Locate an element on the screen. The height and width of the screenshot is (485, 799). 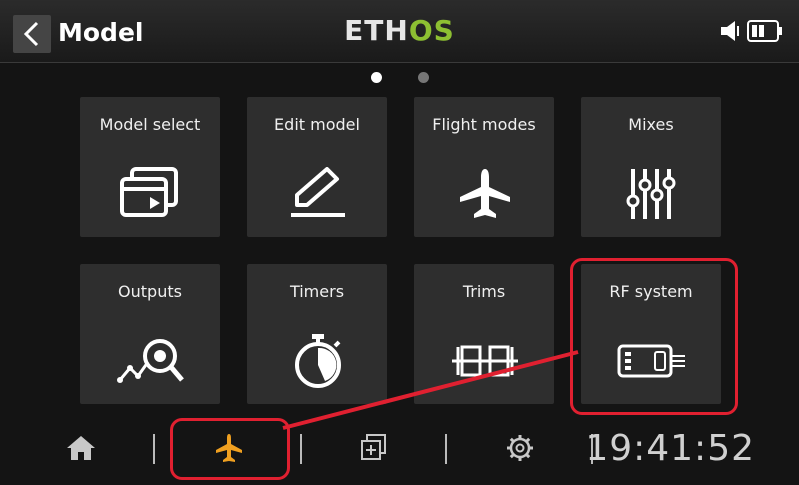
tile-model-select: Model select is located at coordinates (150, 167).